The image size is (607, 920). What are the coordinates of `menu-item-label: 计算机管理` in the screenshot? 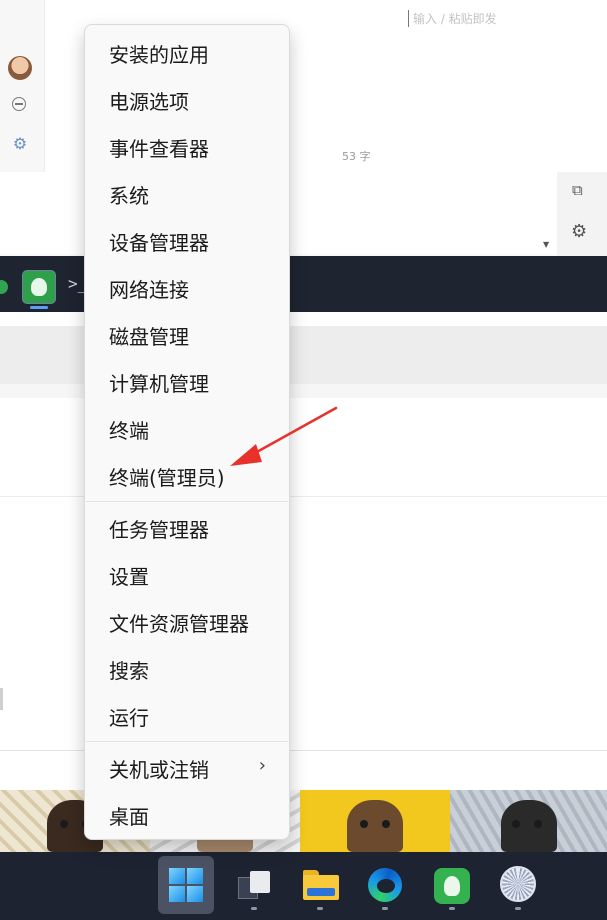 It's located at (159, 384).